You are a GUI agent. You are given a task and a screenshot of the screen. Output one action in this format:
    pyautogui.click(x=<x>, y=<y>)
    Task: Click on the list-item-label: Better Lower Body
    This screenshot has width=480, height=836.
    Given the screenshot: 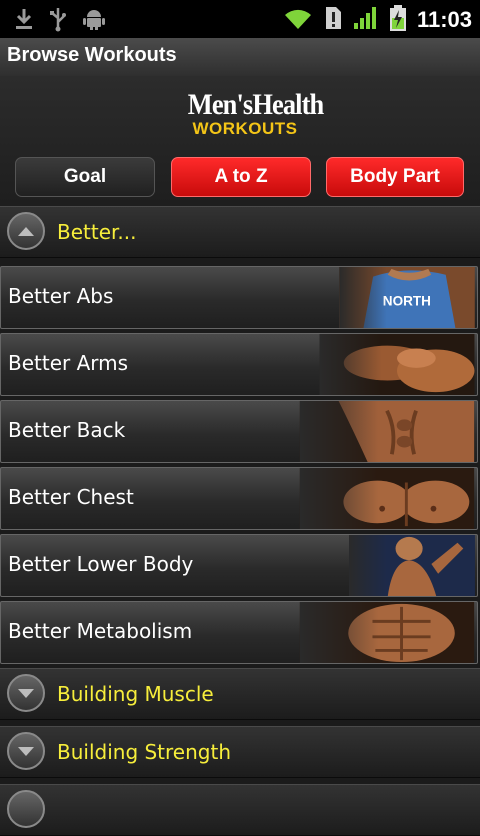 What is the action you would take?
    pyautogui.click(x=101, y=564)
    